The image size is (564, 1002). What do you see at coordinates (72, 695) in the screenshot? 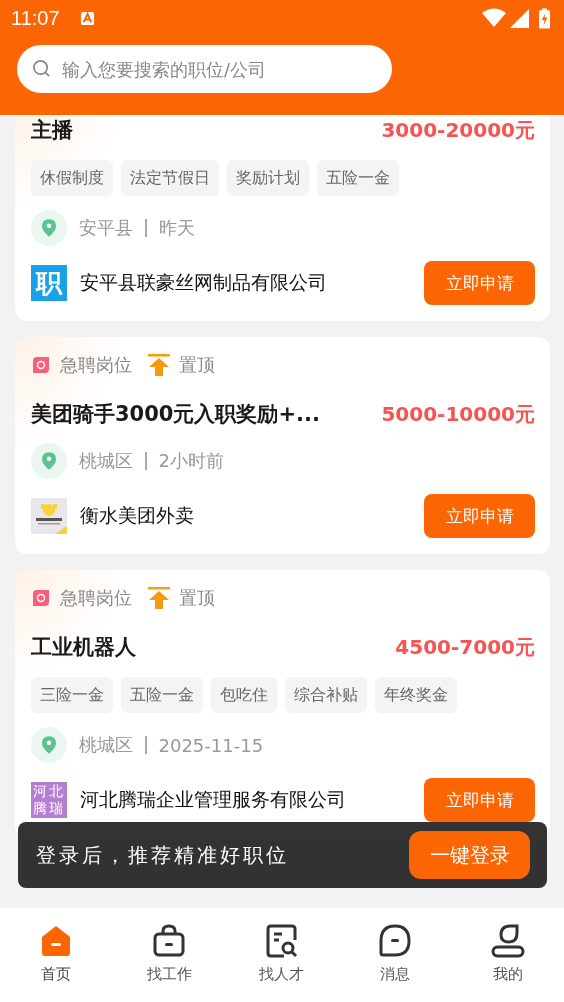
I see `benefit-tag: 三险一金` at bounding box center [72, 695].